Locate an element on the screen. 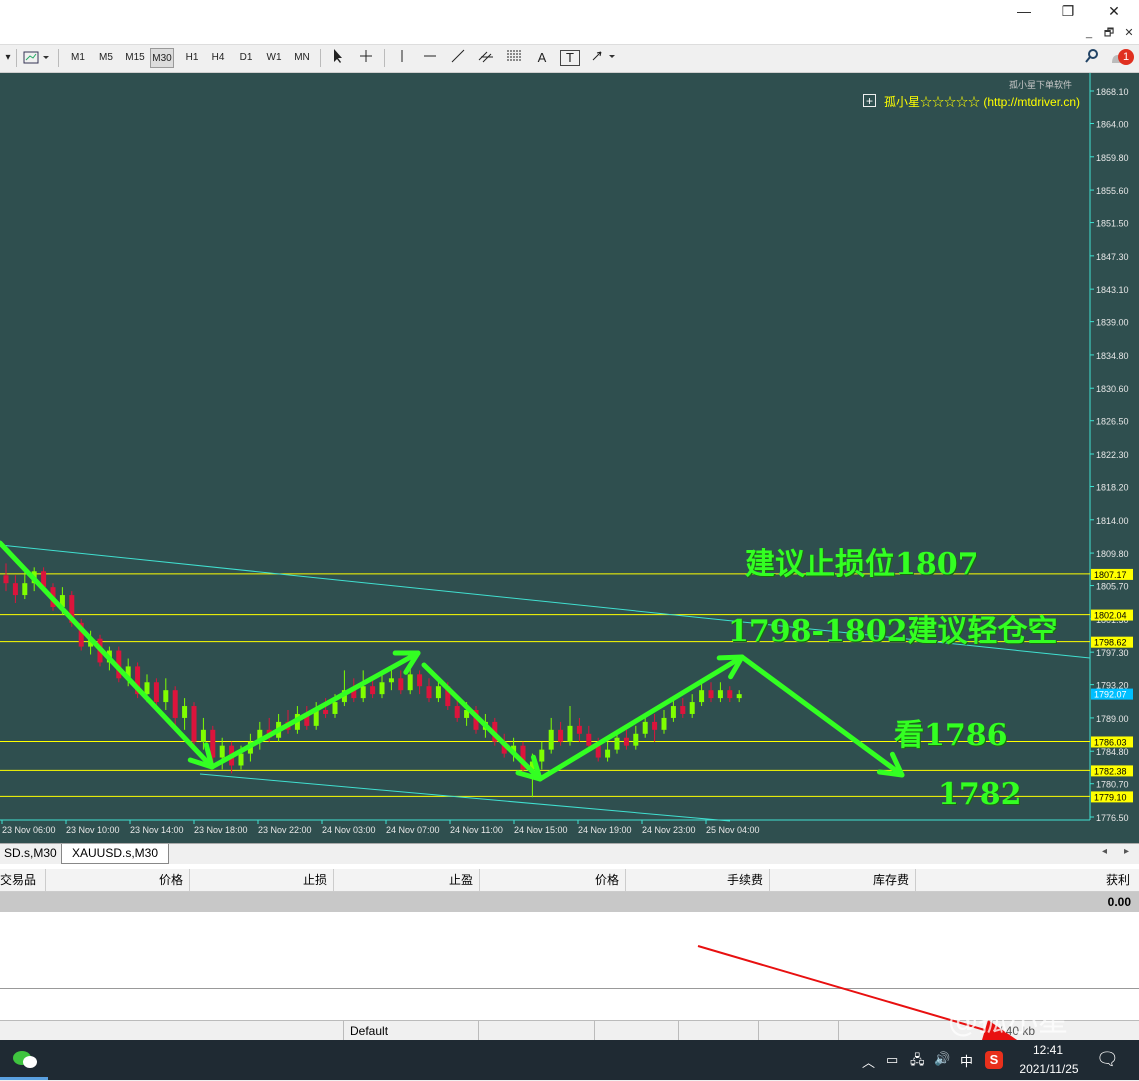  battery-icon: ▭ is located at coordinates (892, 1060).